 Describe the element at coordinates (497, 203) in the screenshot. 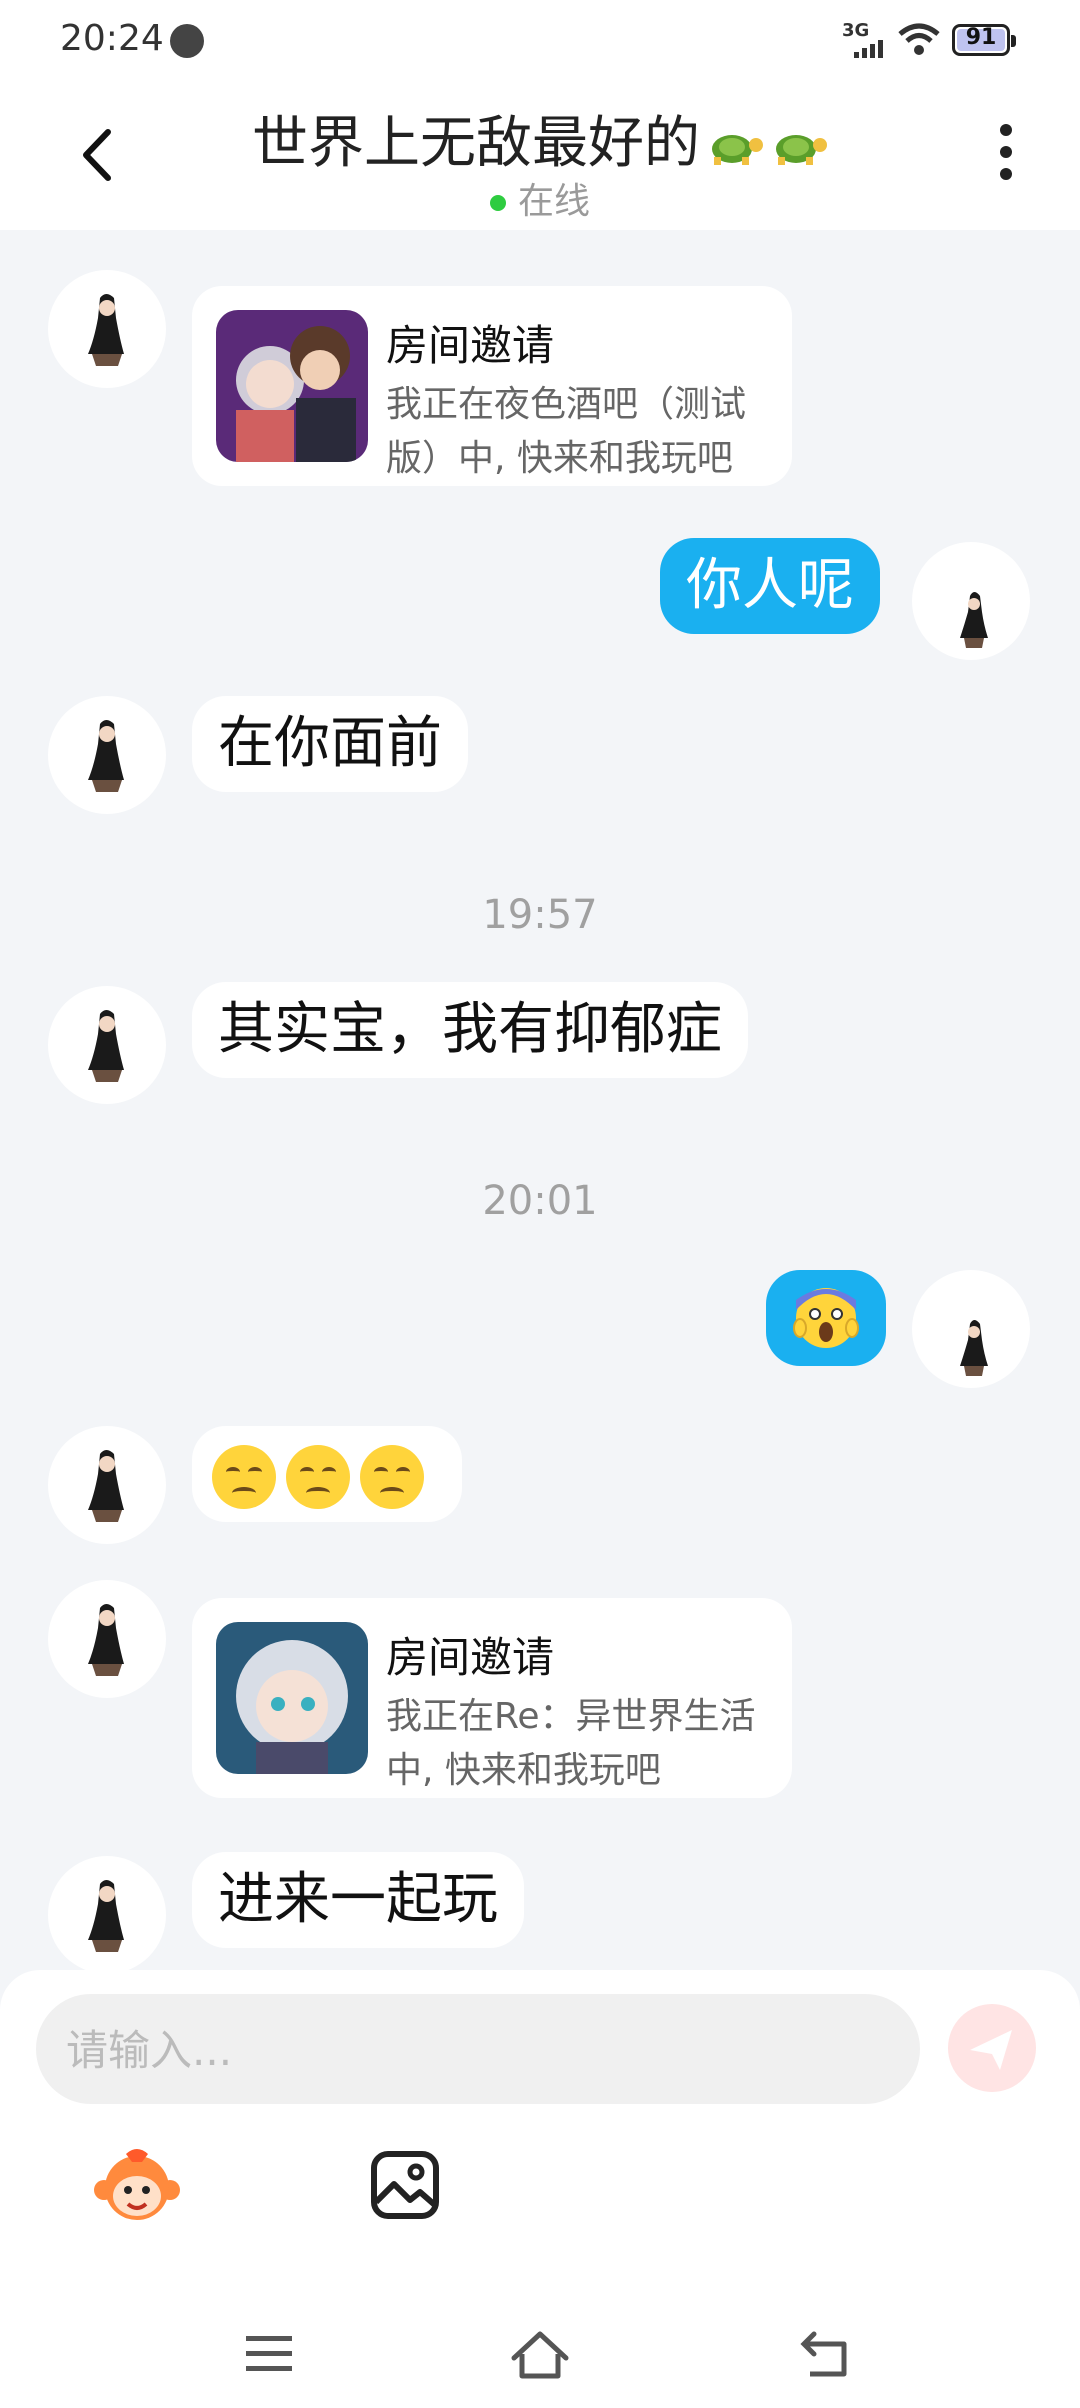

I see `online-dot` at that location.